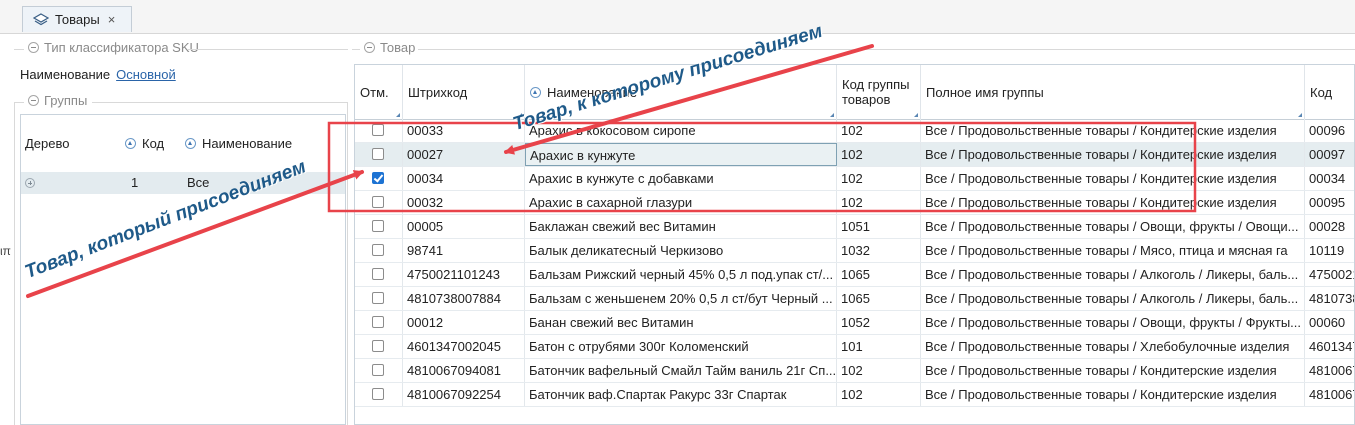  I want to click on column-header-mark: Отм., so click(379, 92).